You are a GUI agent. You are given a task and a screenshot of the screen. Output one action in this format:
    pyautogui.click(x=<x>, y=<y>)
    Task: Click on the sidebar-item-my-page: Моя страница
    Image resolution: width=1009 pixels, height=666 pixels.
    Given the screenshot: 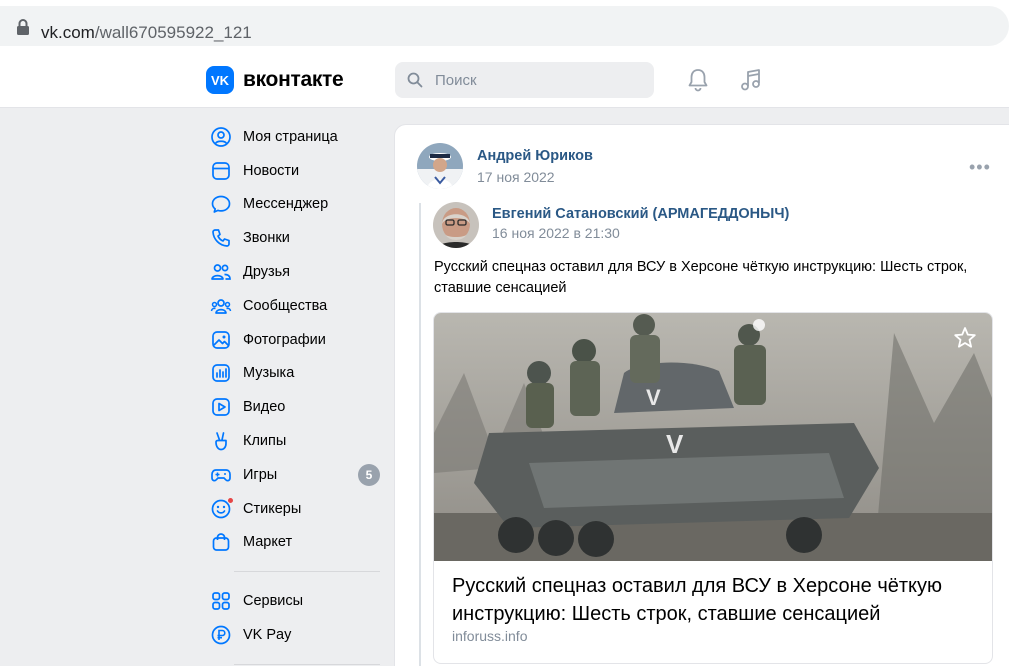 What is the action you would take?
    pyautogui.click(x=296, y=137)
    